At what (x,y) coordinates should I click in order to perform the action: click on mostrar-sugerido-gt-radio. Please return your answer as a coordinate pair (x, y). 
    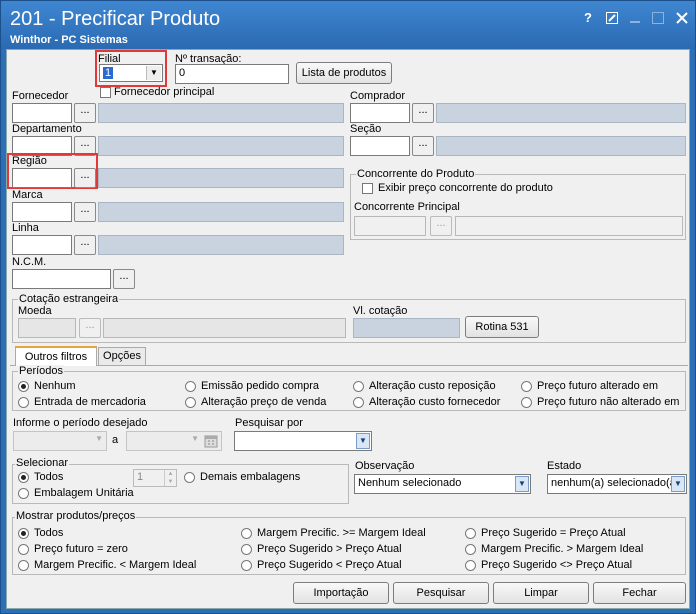
    Looking at the image, I should click on (246, 549).